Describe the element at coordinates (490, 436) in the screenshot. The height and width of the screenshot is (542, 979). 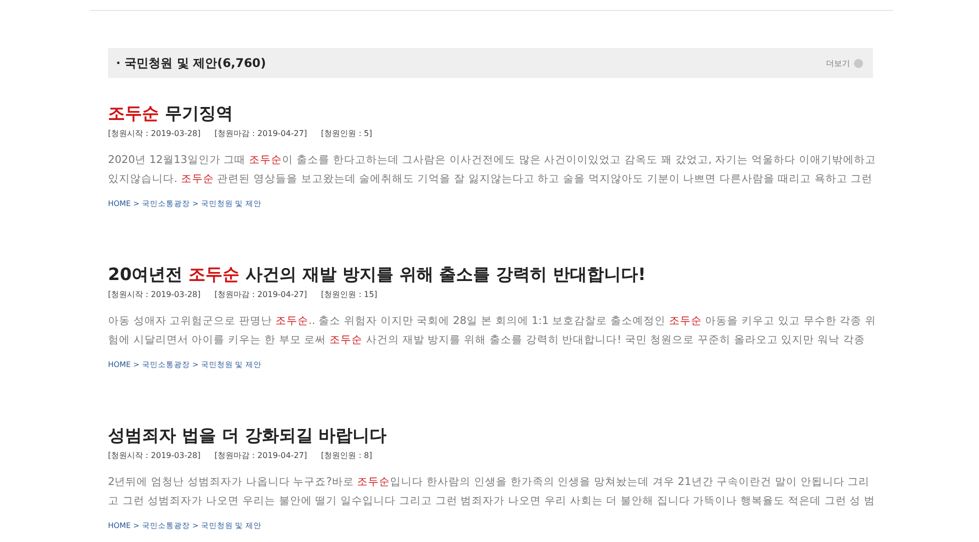
I see `petition-title: 성범죄자 법을 더 강화되길 바랍니다` at that location.